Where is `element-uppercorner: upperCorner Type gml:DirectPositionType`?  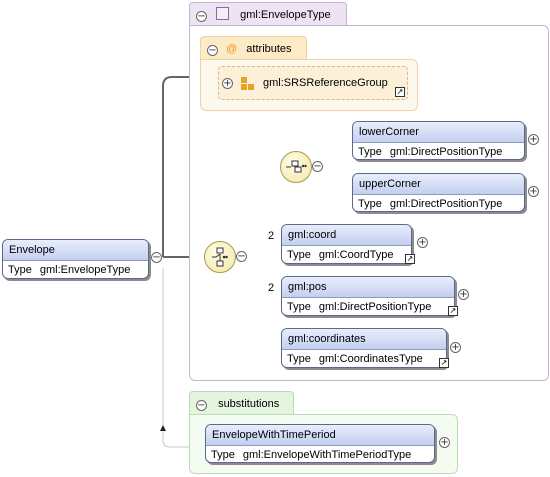 element-uppercorner: upperCorner Type gml:DirectPositionType is located at coordinates (438, 192).